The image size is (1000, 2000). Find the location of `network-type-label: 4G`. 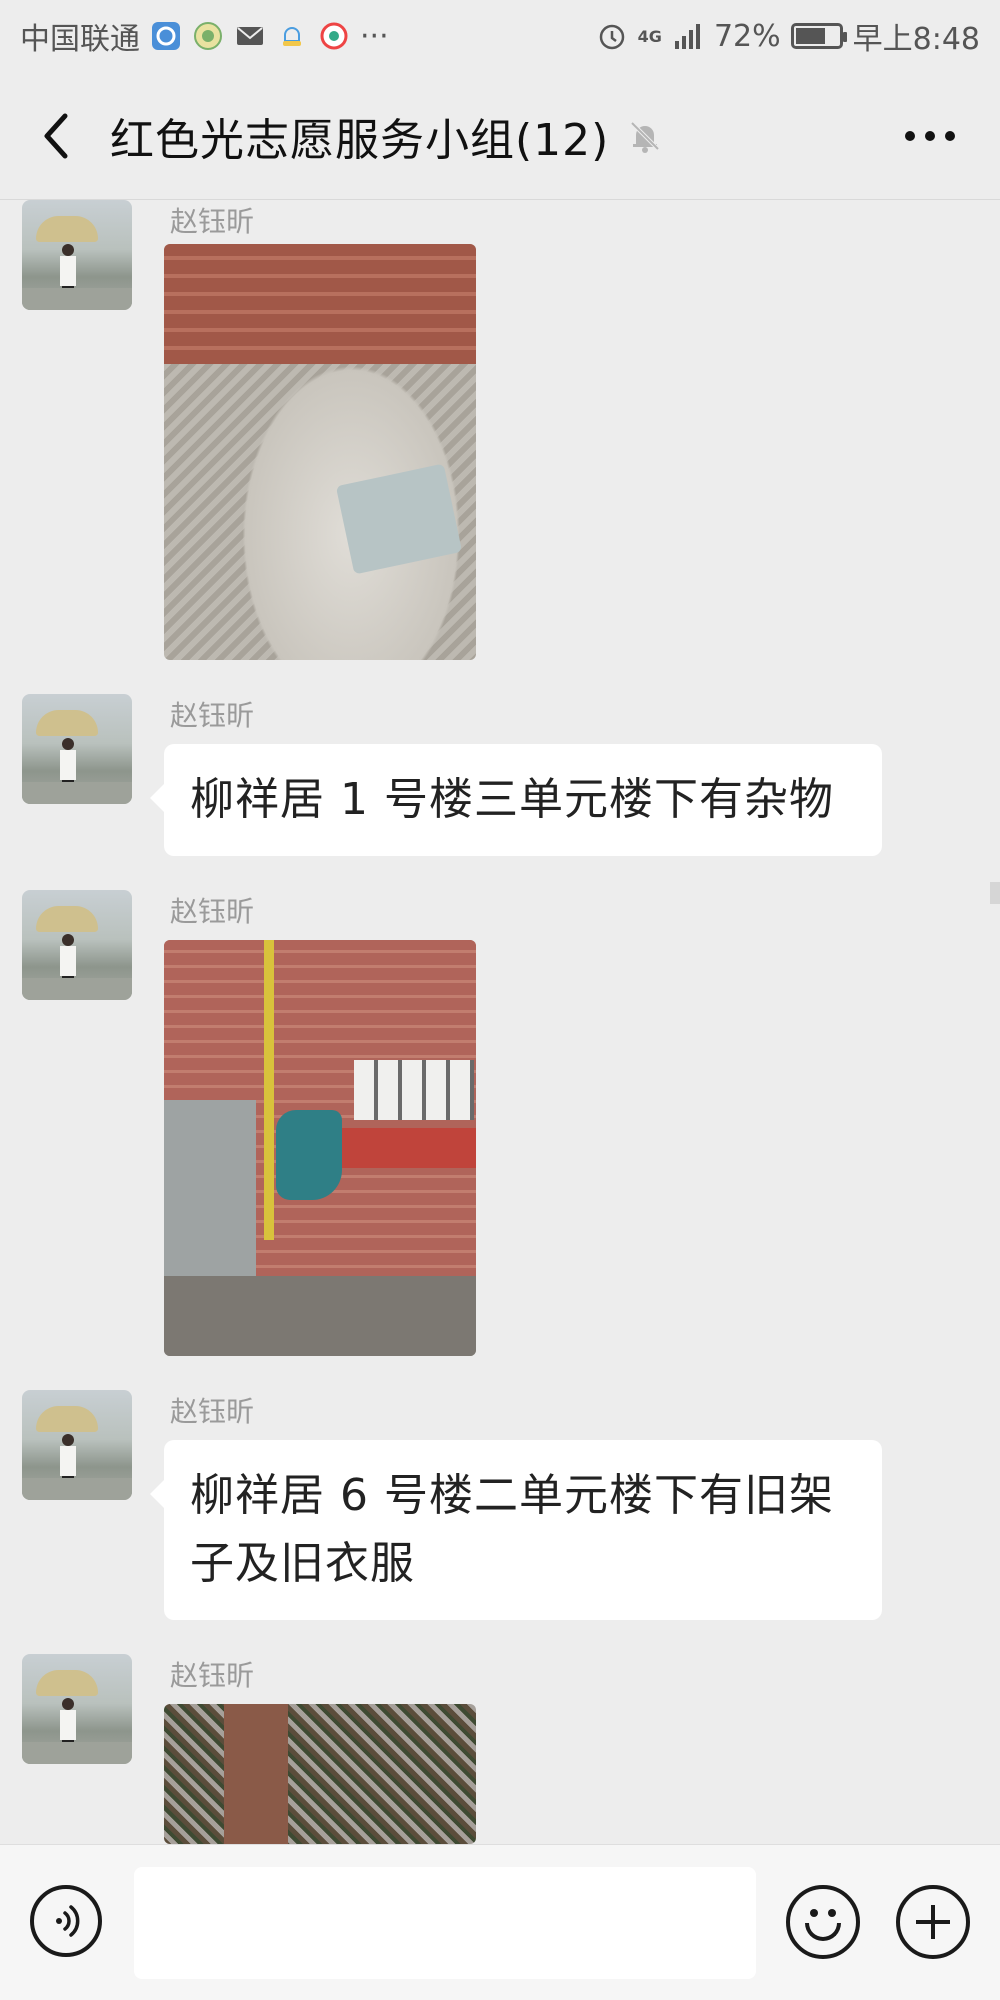

network-type-label: 4G is located at coordinates (649, 36).